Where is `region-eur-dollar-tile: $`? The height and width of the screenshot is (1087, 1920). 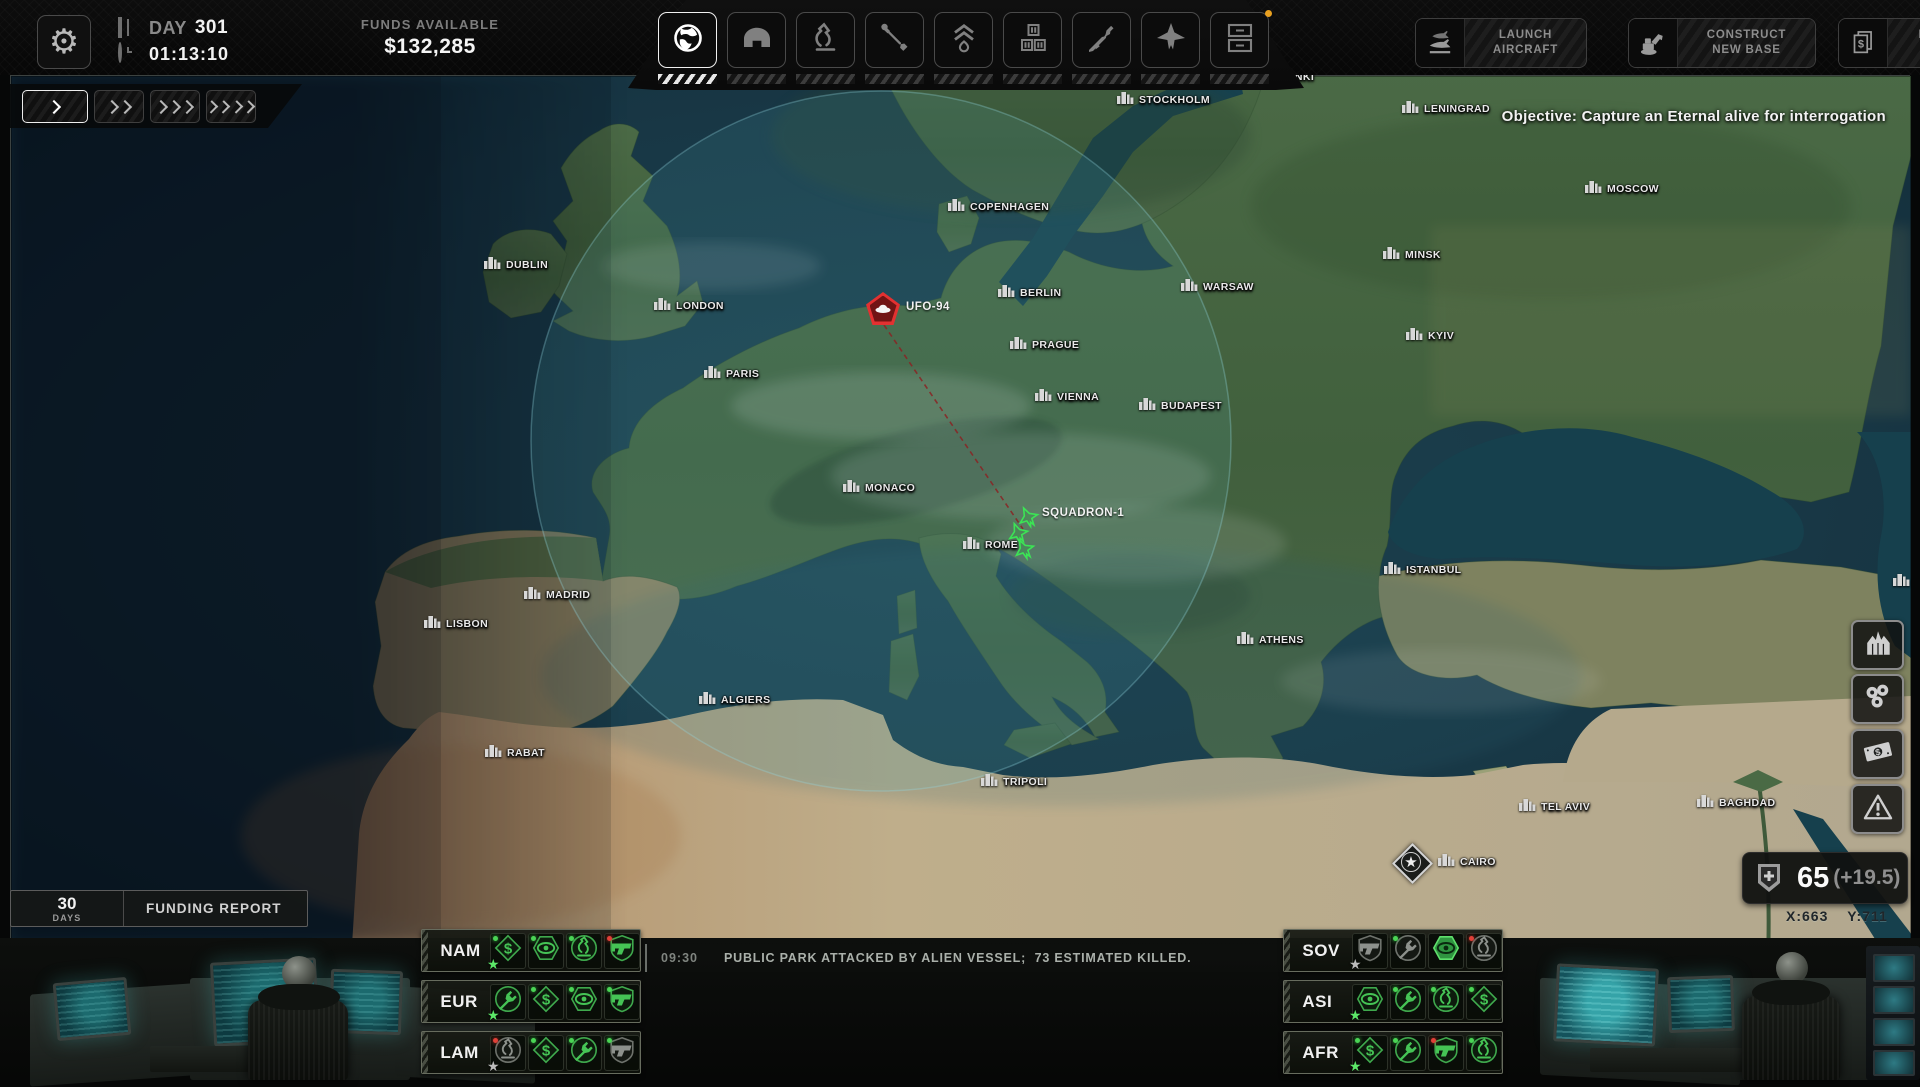
region-eur-dollar-tile: $ is located at coordinates (546, 1001).